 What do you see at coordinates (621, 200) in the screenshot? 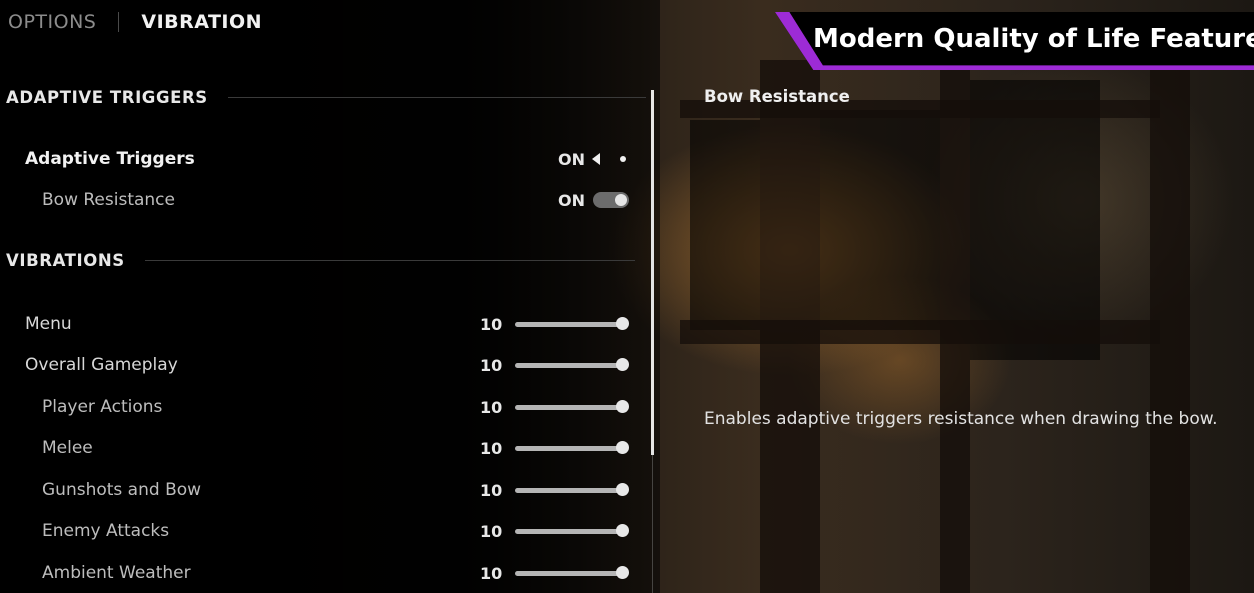
I see `toggle-knob` at bounding box center [621, 200].